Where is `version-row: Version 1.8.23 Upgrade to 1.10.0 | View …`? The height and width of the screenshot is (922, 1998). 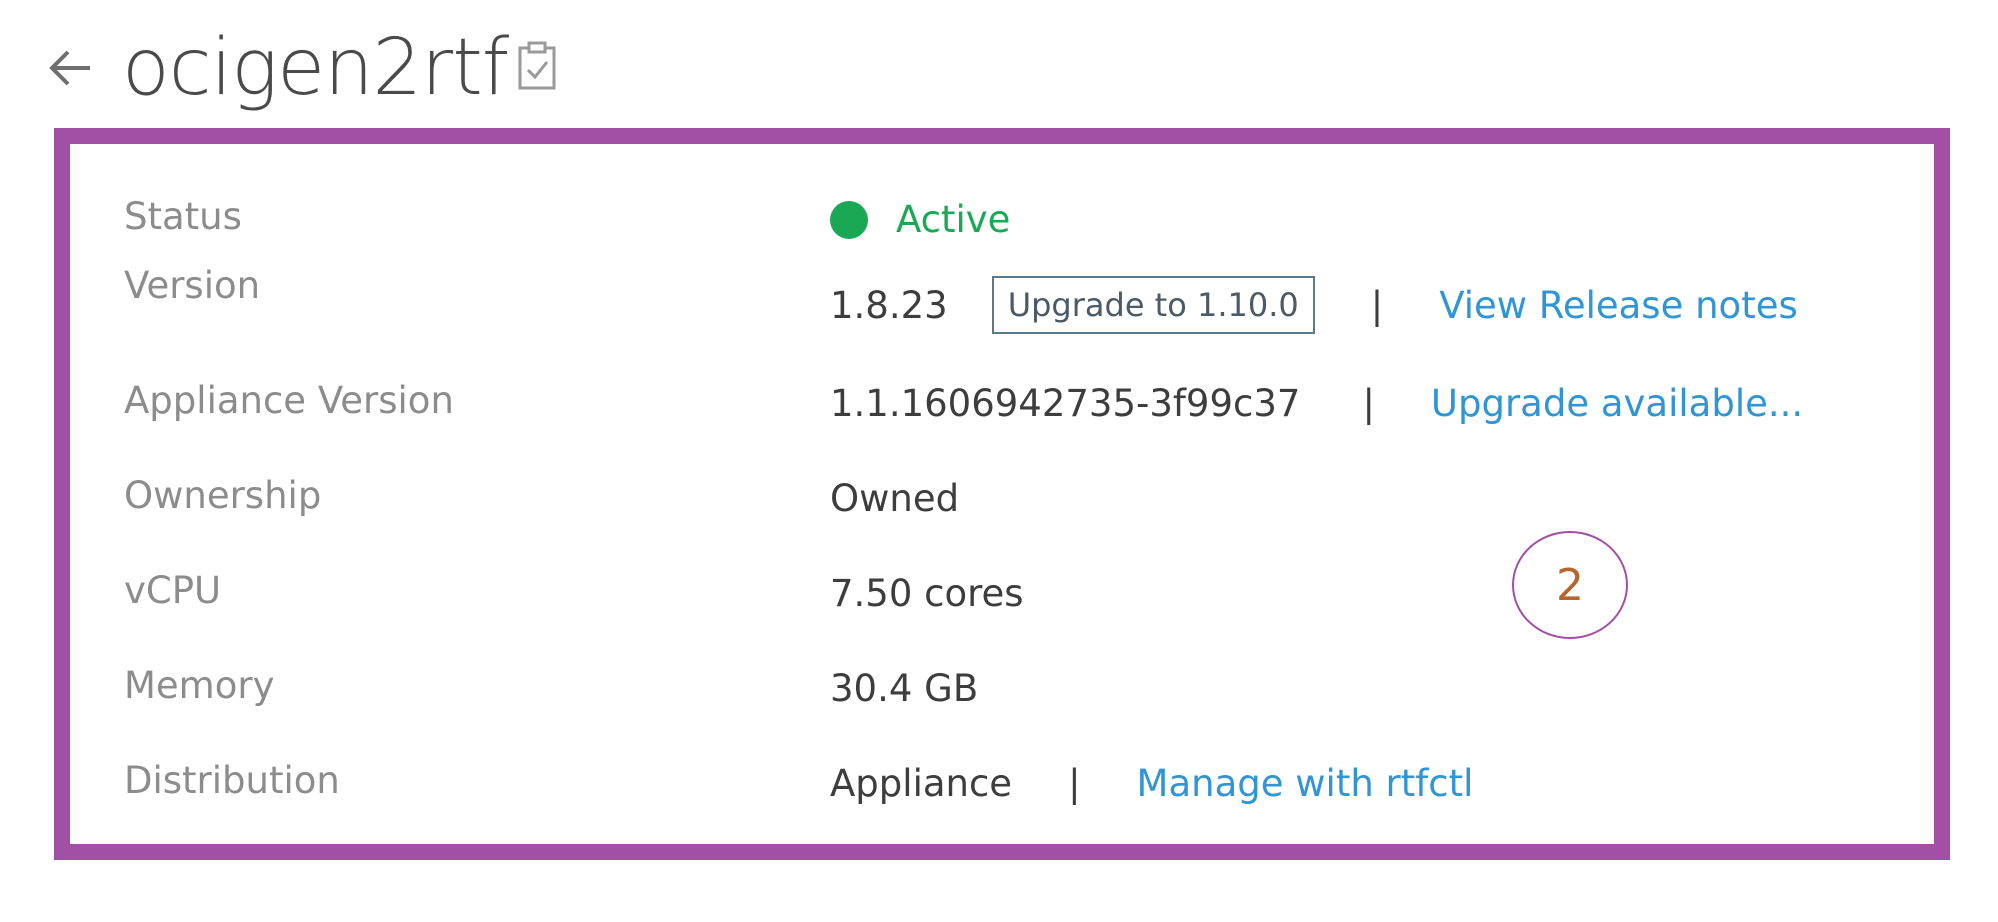 version-row: Version 1.8.23 Upgrade to 1.10.0 | View … is located at coordinates (1002, 299).